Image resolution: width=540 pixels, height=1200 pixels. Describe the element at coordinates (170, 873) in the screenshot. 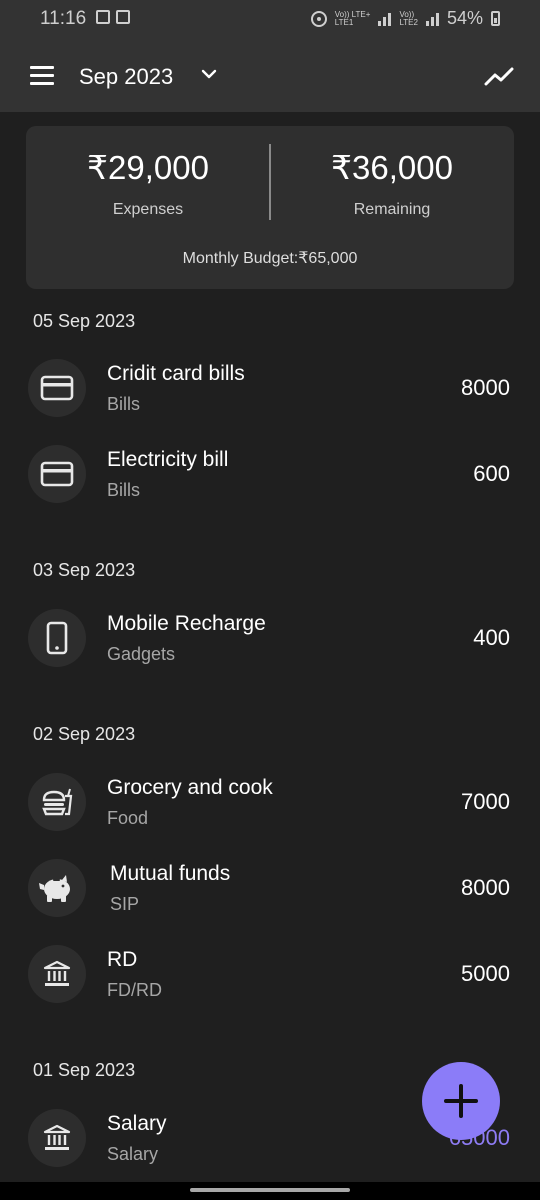

I see `transaction-title: Mutual funds` at that location.